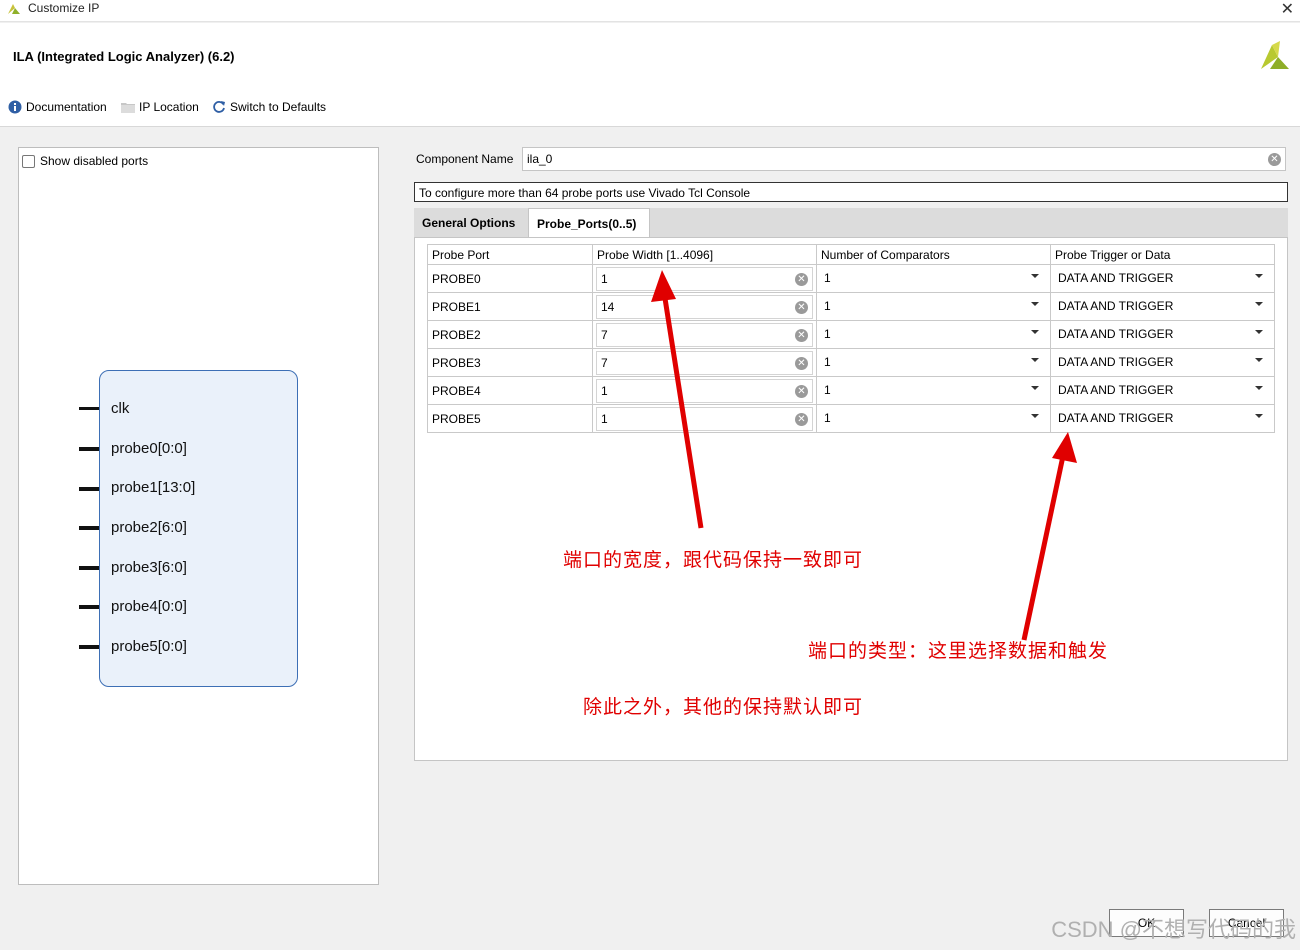 The image size is (1300, 950). Describe the element at coordinates (713, 560) in the screenshot. I see `width-annotation: 端口的宽度，跟代码保持一致即可` at that location.